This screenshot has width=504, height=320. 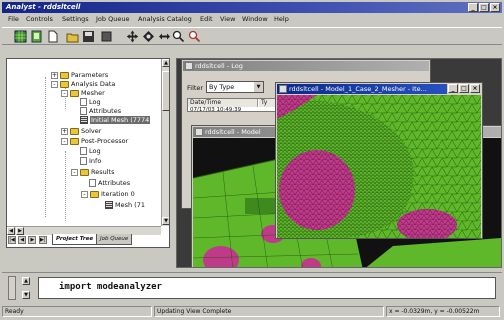 What do you see at coordinates (42, 240) in the screenshot?
I see `last-tab-icon: ▶|` at bounding box center [42, 240].